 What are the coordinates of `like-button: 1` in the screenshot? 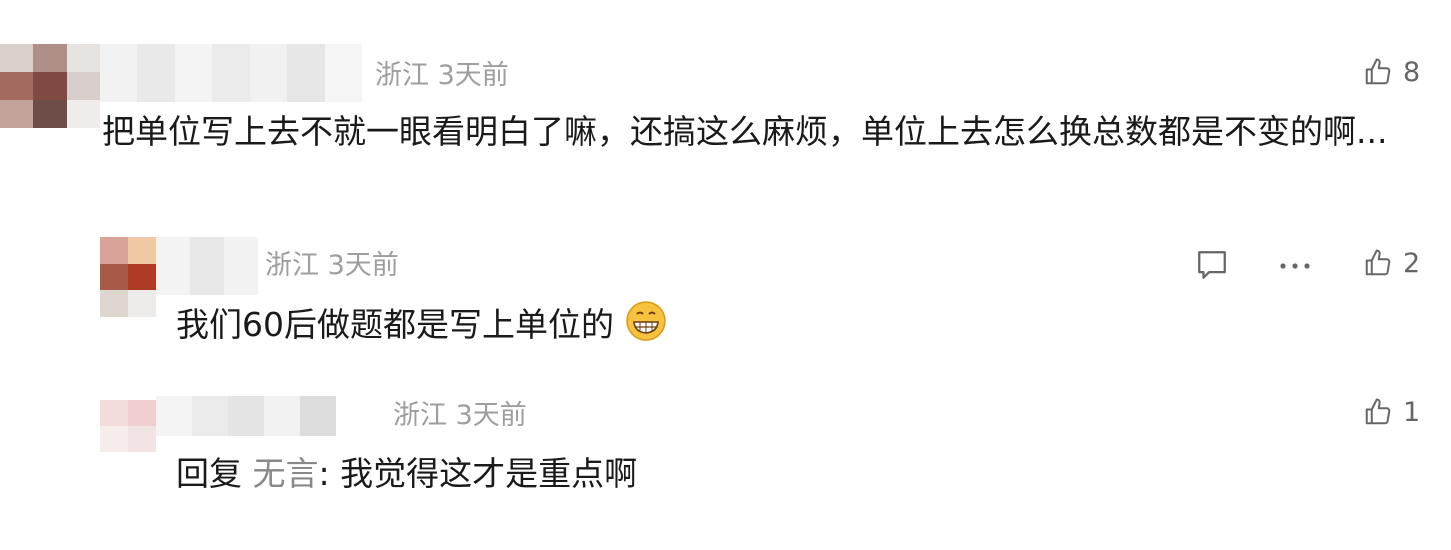 It's located at (1391, 412).